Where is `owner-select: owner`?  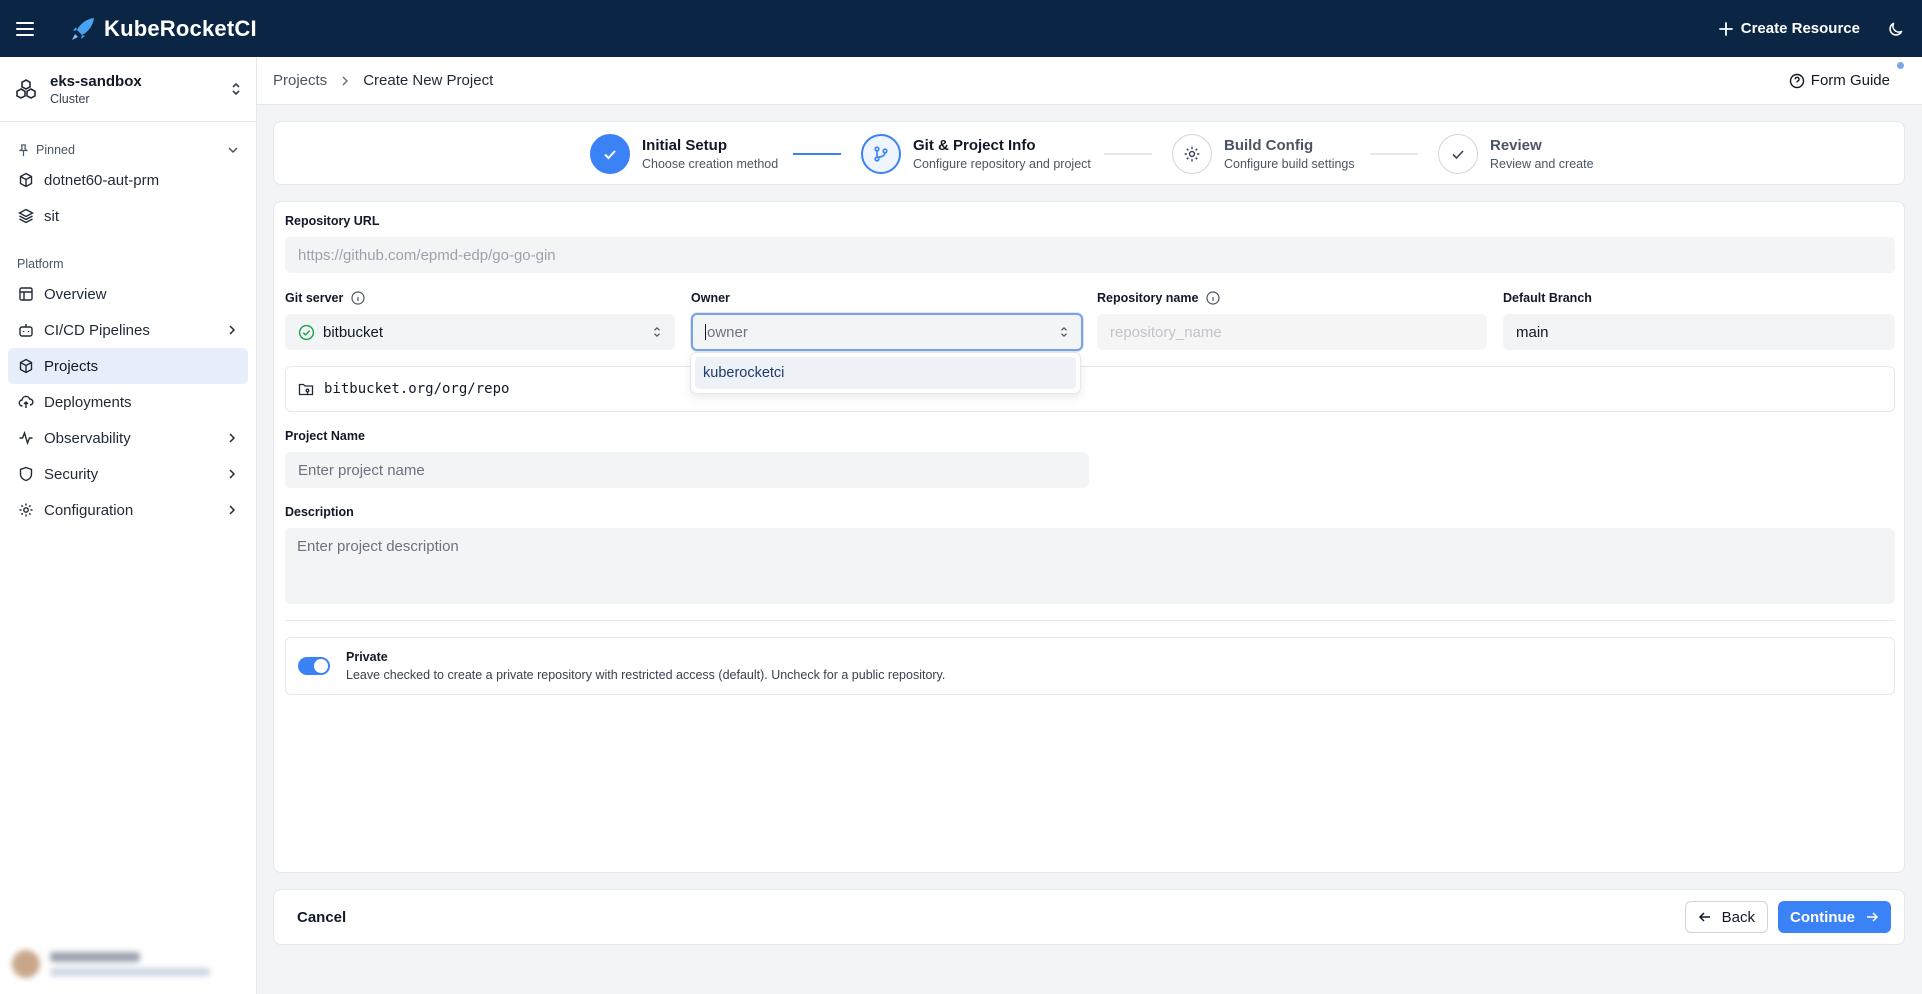 owner-select: owner is located at coordinates (887, 332).